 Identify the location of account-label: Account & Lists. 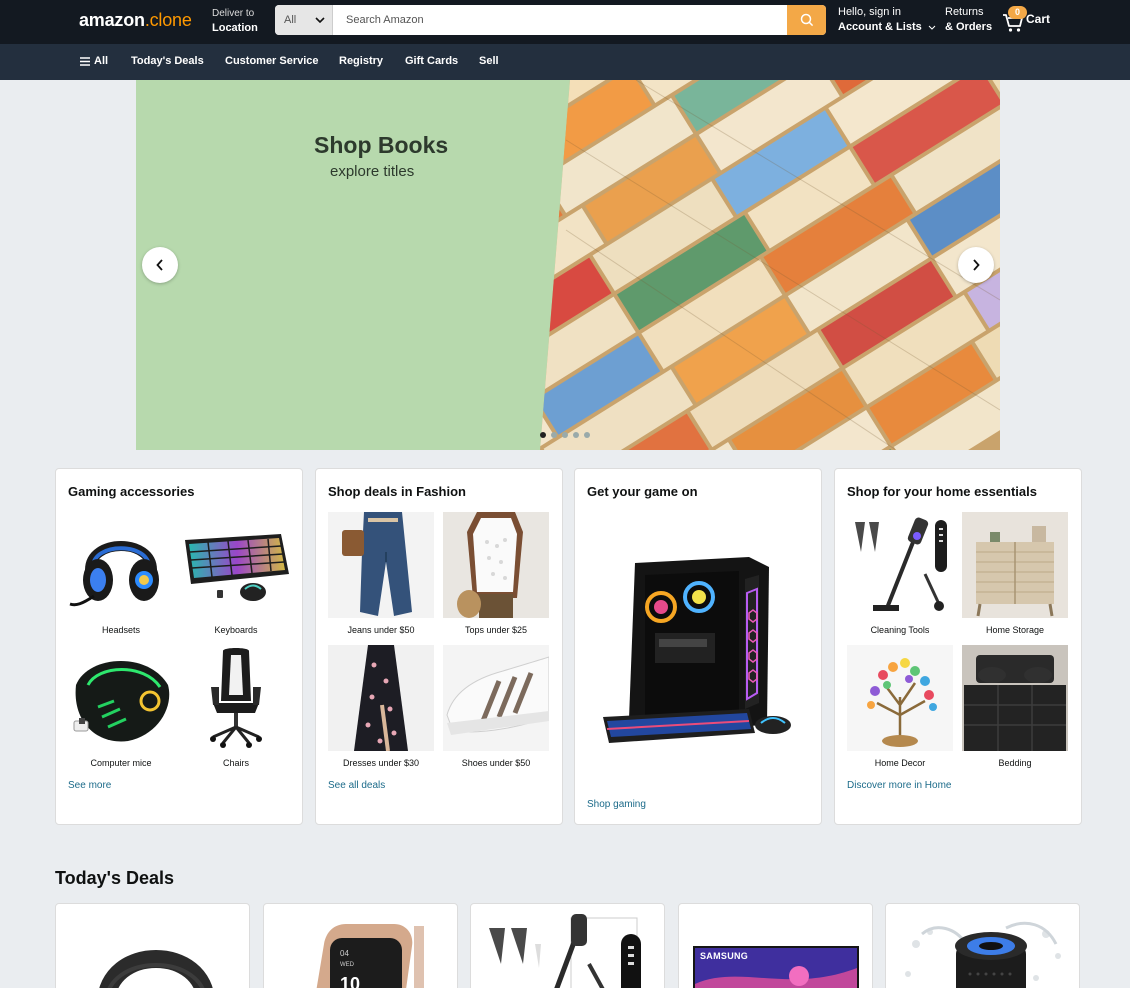
(880, 27).